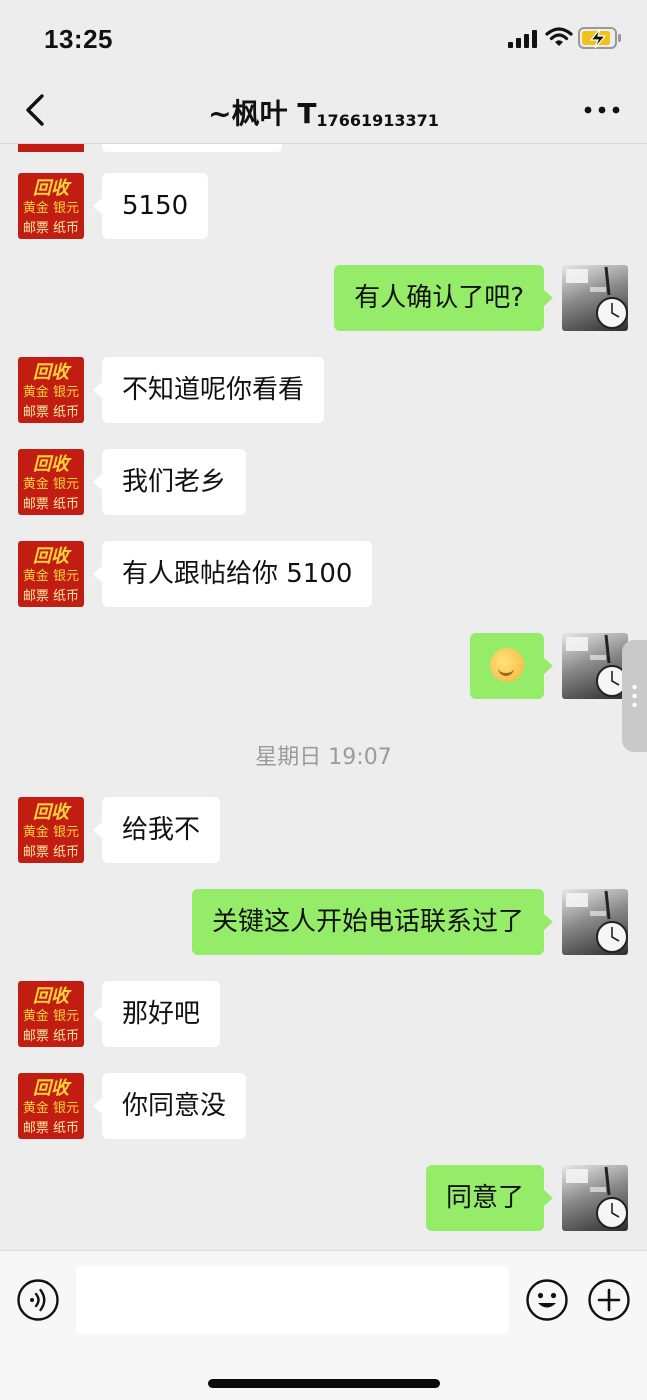 Image resolution: width=647 pixels, height=1400 pixels. Describe the element at coordinates (155, 206) in the screenshot. I see `message-text: 5150` at that location.